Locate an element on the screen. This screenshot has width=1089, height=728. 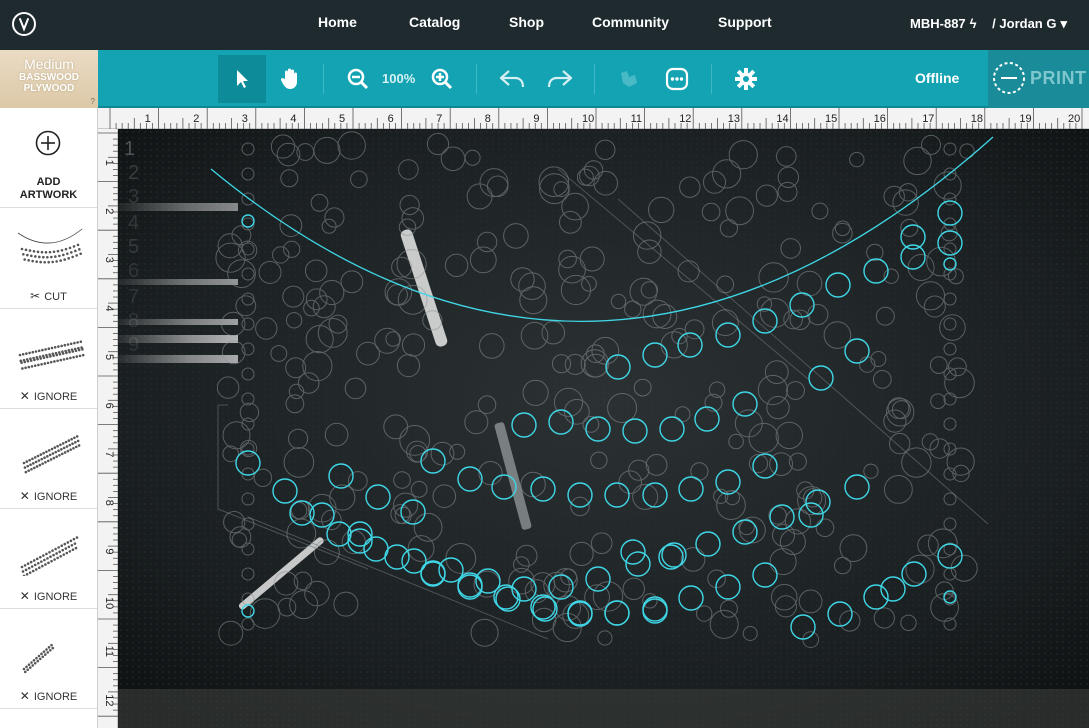
select-tool-button is located at coordinates (242, 79).